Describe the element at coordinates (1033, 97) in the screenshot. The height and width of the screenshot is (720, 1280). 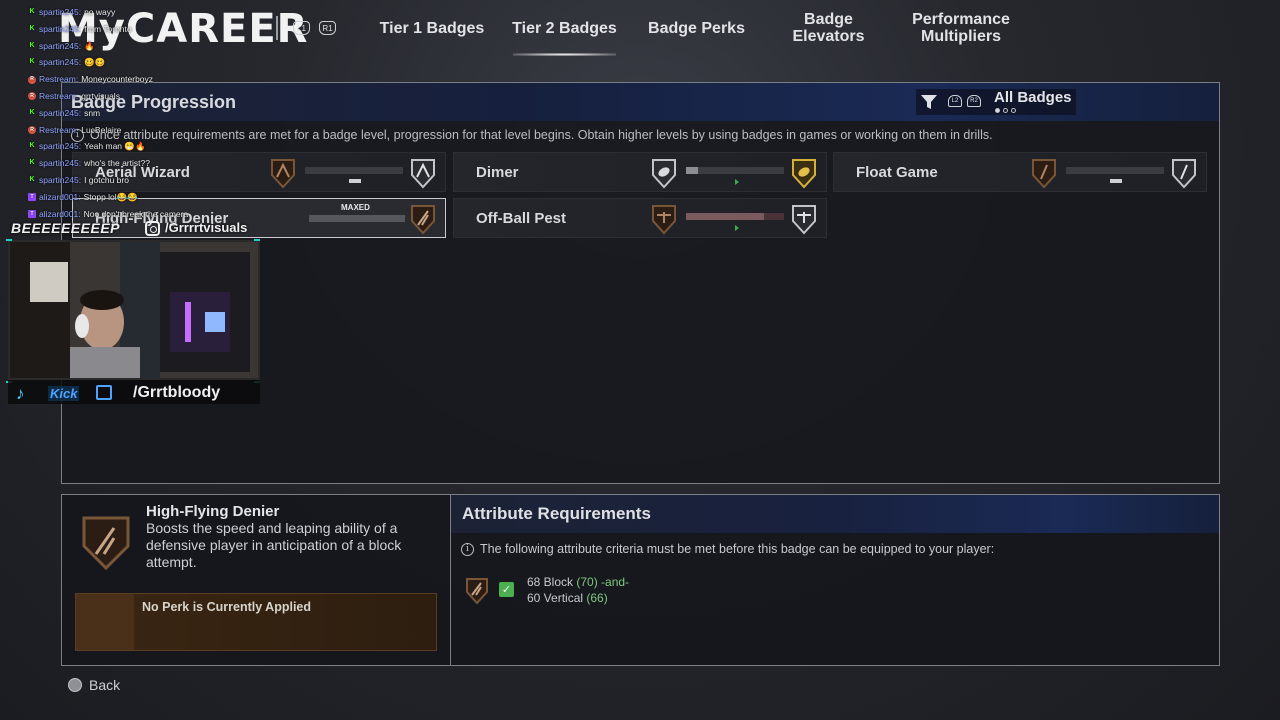
I see `filter-label: All Badges` at that location.